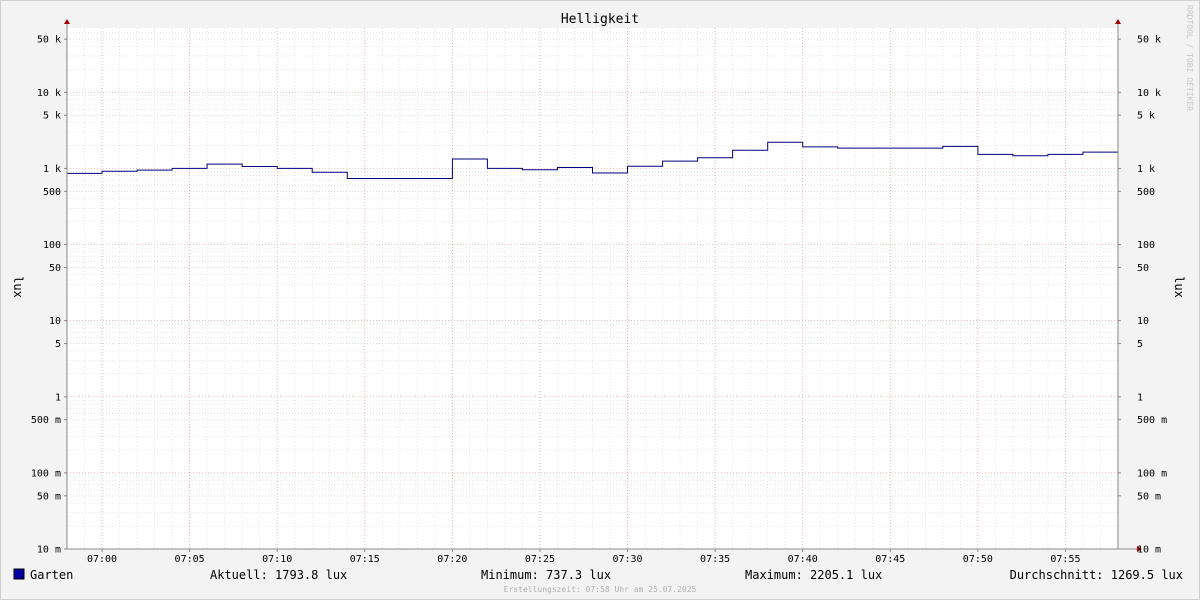  What do you see at coordinates (365, 559) in the screenshot?
I see `x-tick-label: 07:15` at bounding box center [365, 559].